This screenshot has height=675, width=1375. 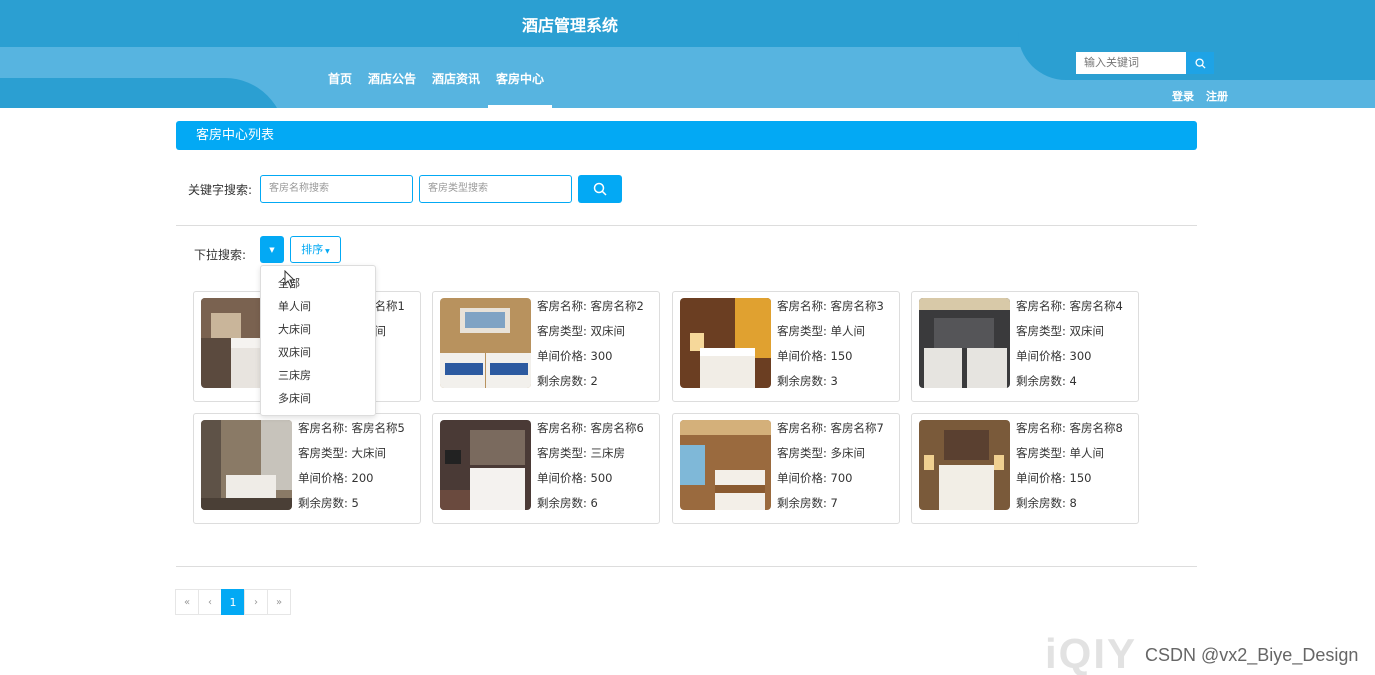 I want to click on room-remaining: 3, so click(x=834, y=381).